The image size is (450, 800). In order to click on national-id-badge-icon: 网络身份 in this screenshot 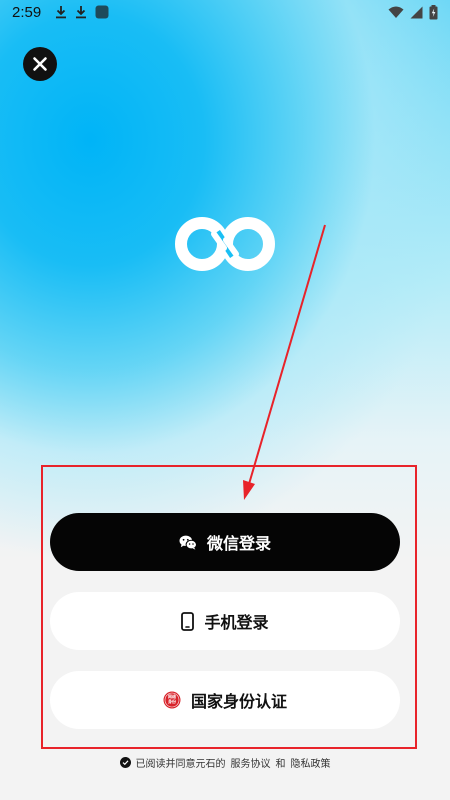, I will do `click(172, 700)`.